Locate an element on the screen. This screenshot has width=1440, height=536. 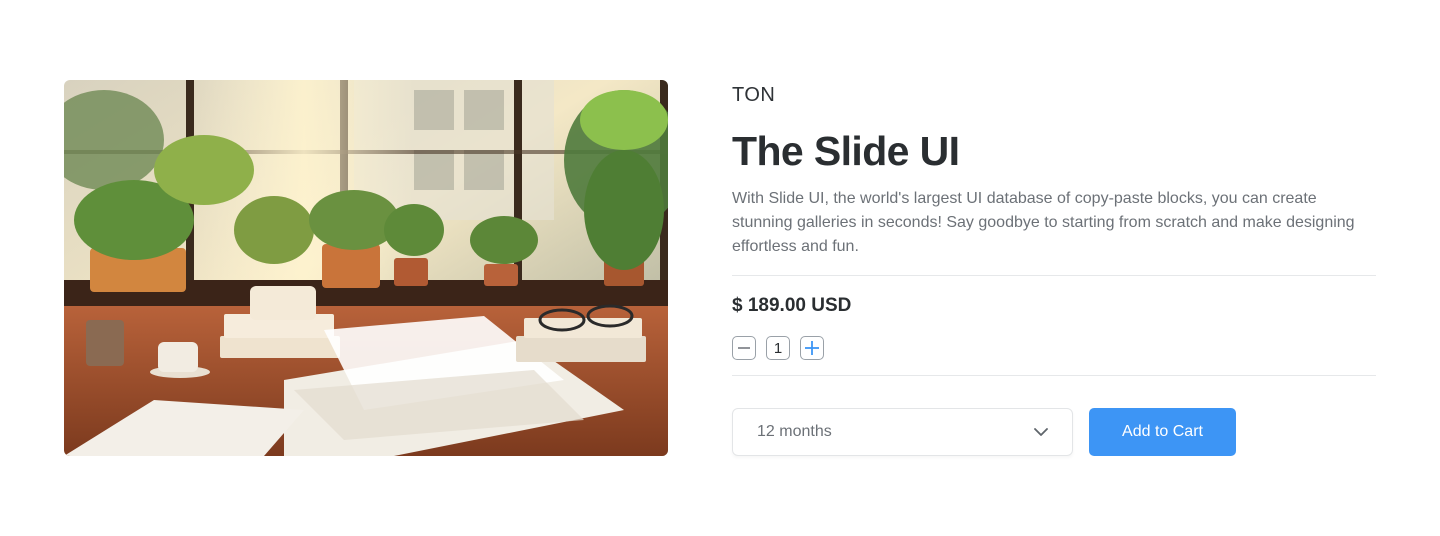
brand-label: TON is located at coordinates (754, 95).